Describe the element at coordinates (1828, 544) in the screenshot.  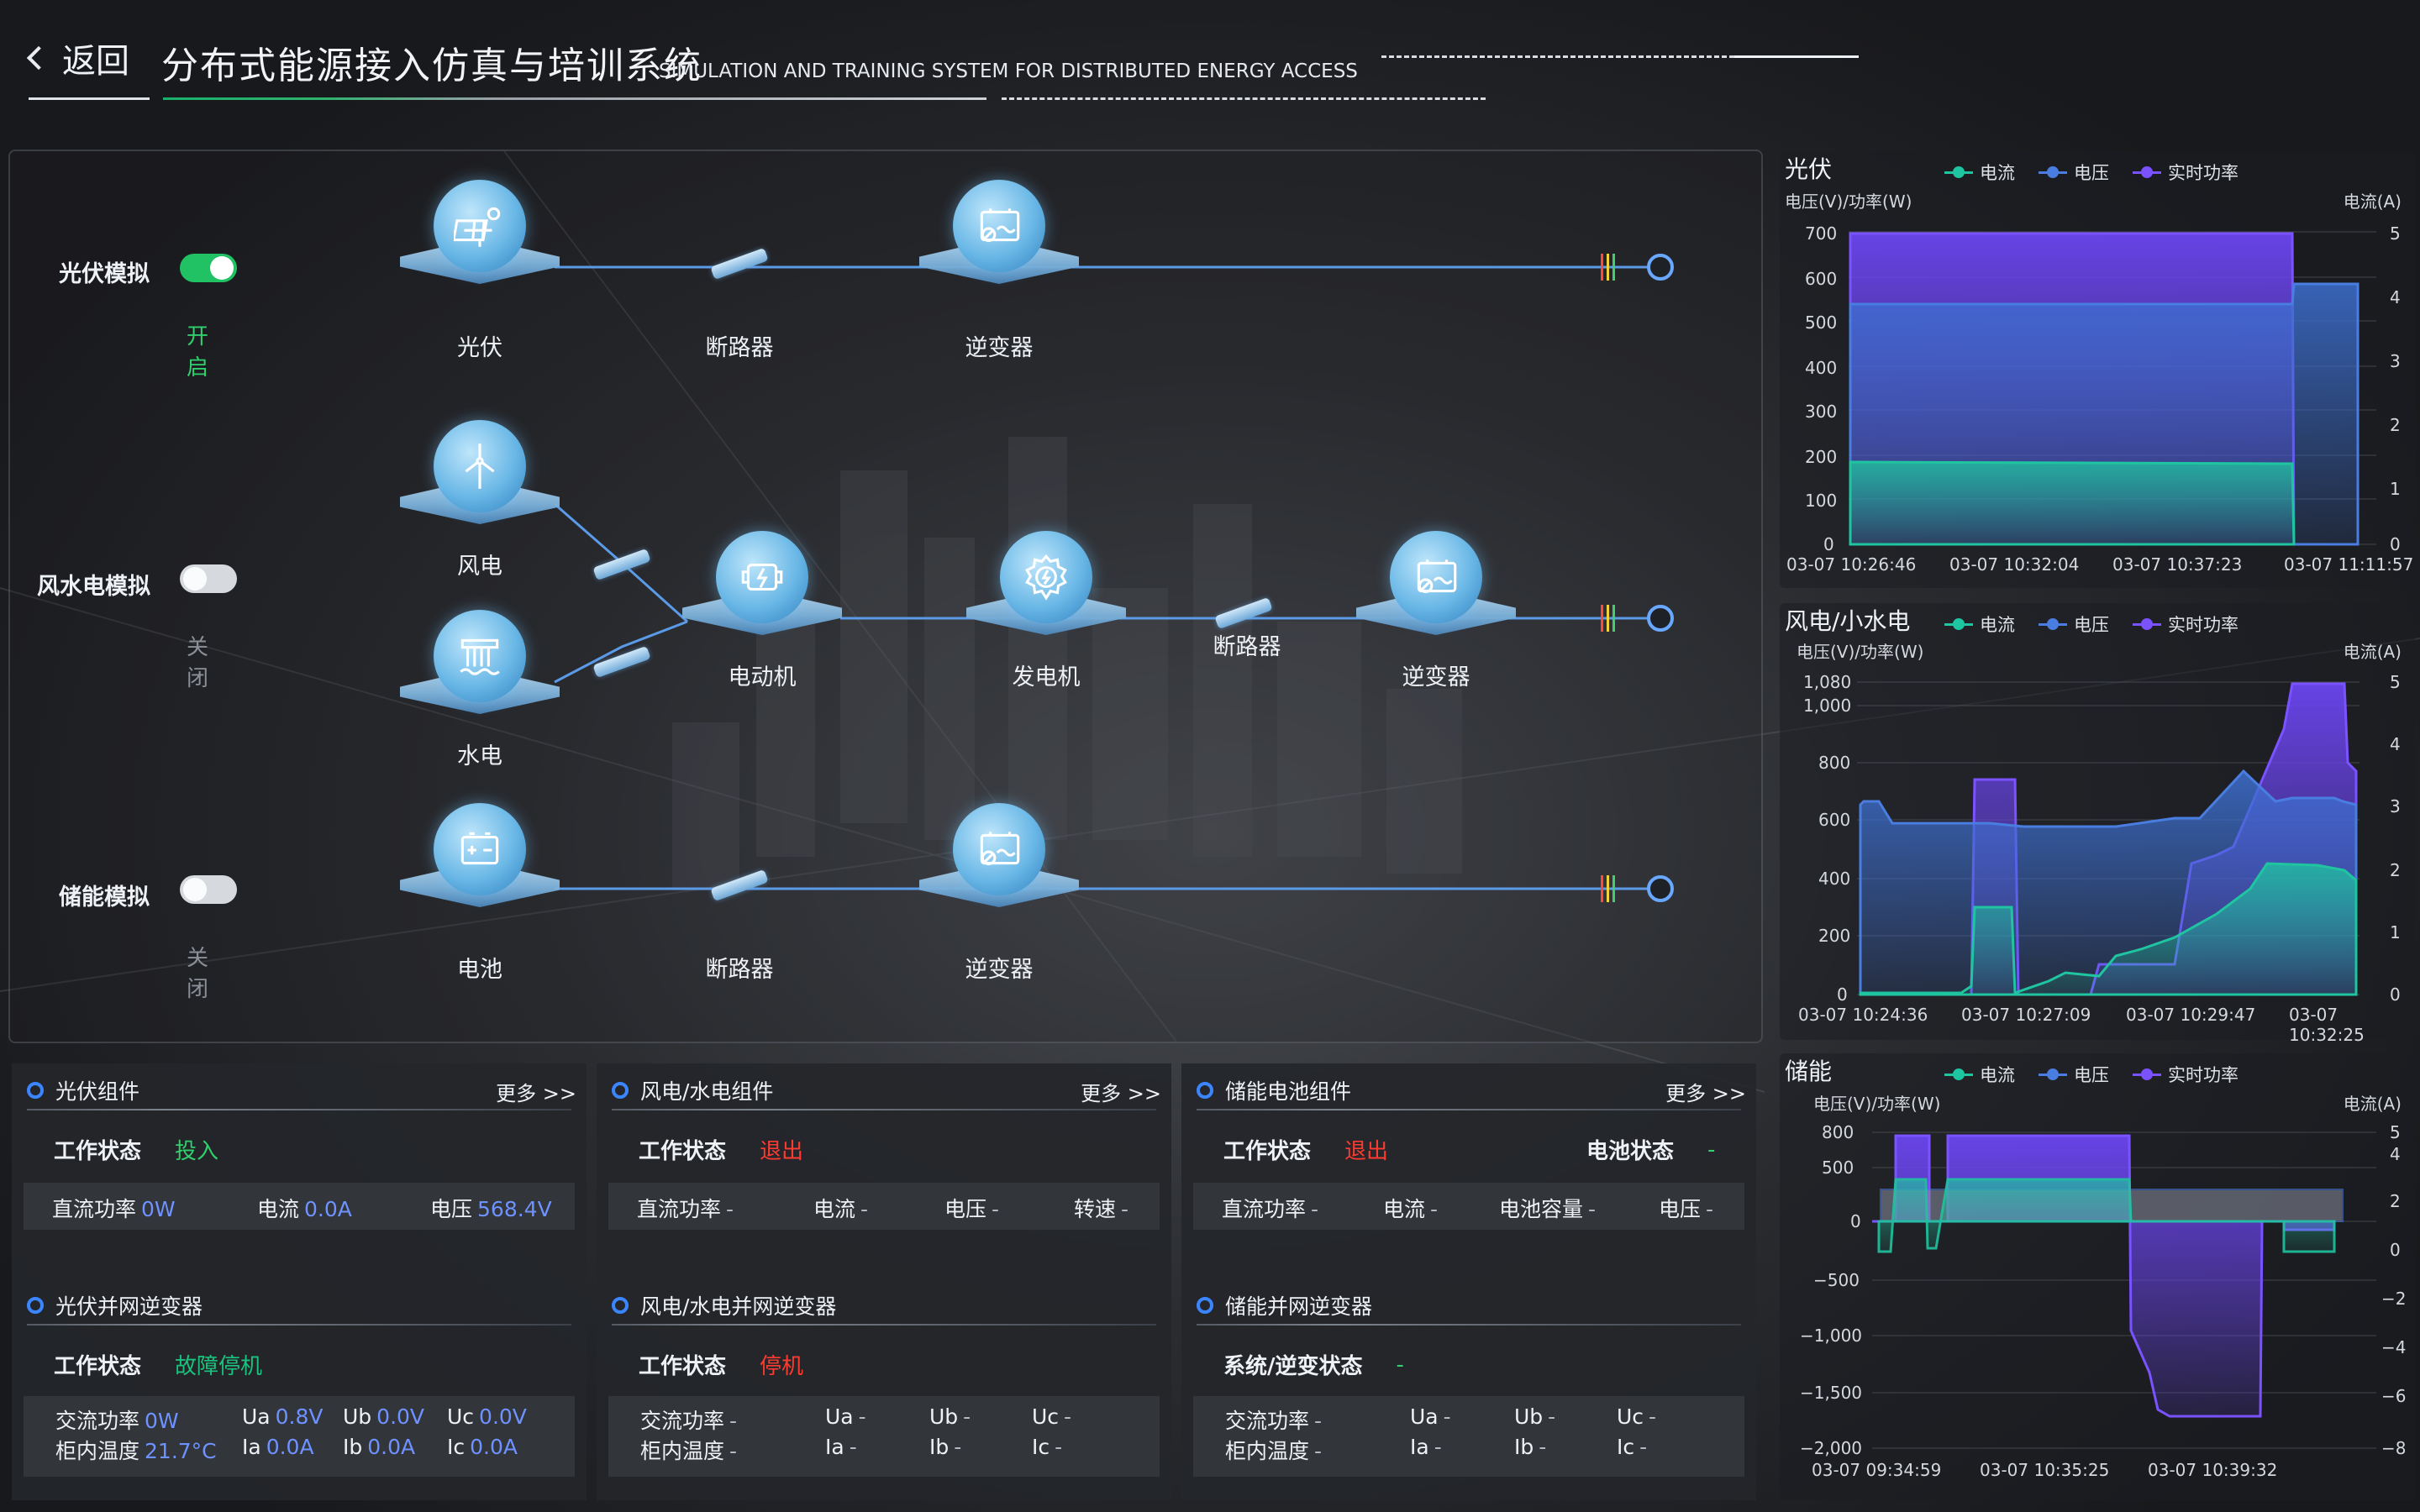
I see `pv-ytick: 0` at that location.